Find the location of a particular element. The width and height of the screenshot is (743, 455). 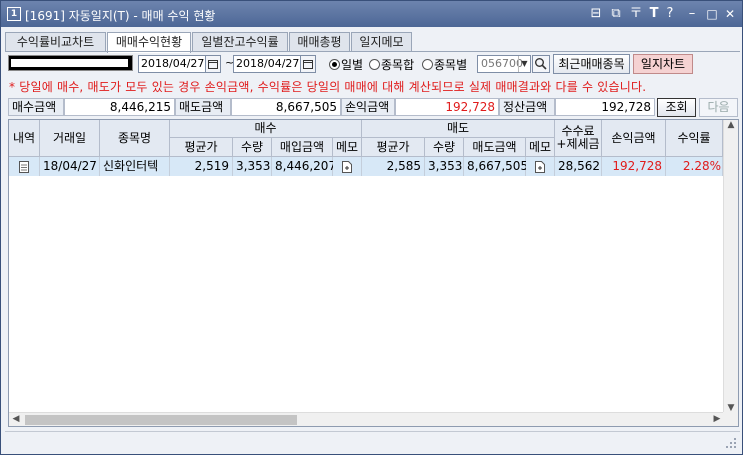

header-sell-qty: 수량 is located at coordinates (444, 147).